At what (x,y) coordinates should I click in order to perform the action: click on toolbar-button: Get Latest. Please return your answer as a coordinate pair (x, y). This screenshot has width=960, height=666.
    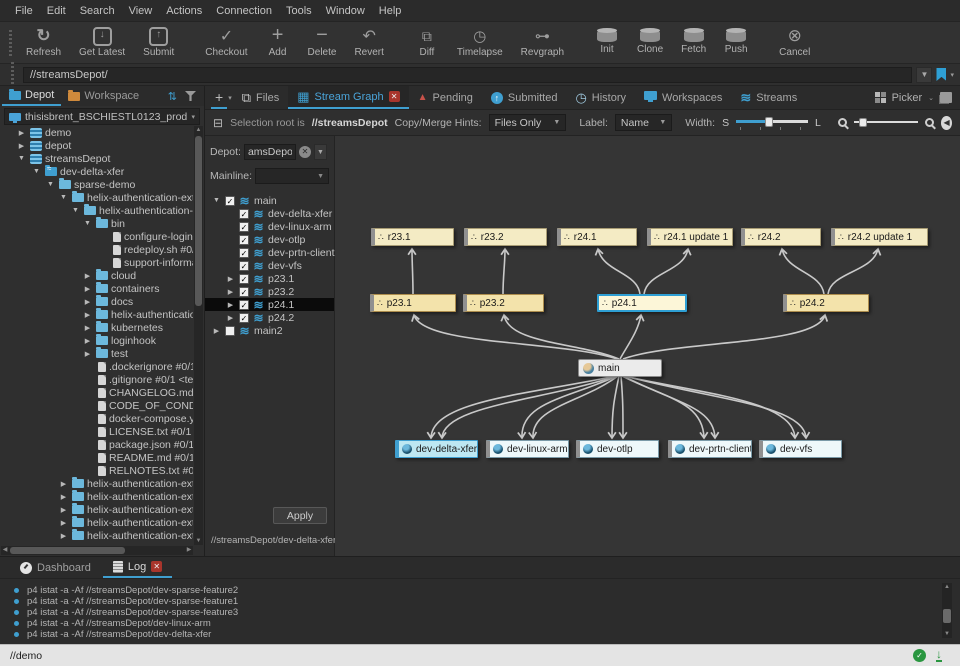
    Looking at the image, I should click on (102, 43).